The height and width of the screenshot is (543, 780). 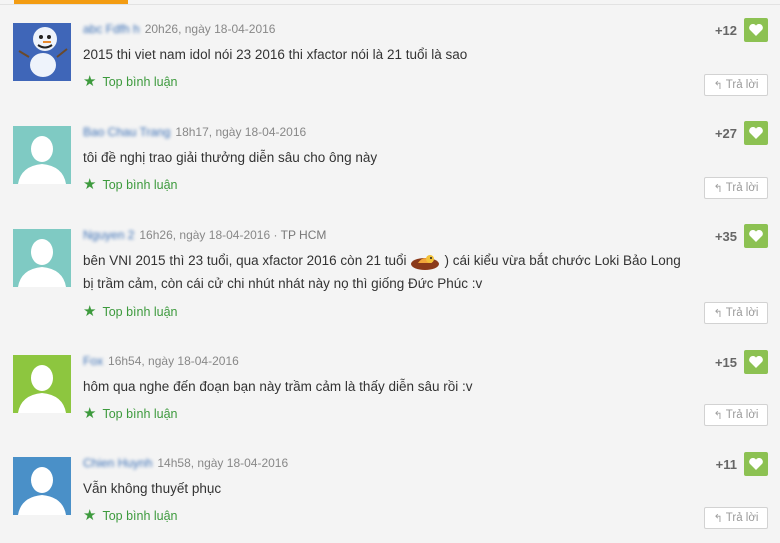 I want to click on timestamp: 16h26, ngày 18-04-2016, so click(x=205, y=235).